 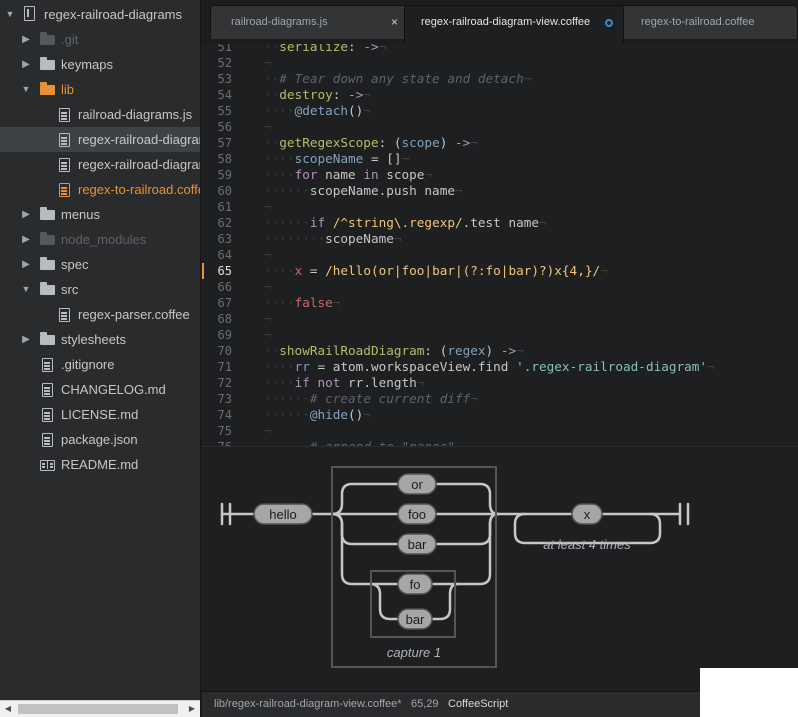 I want to click on code-token: ······, so click(x=287, y=190).